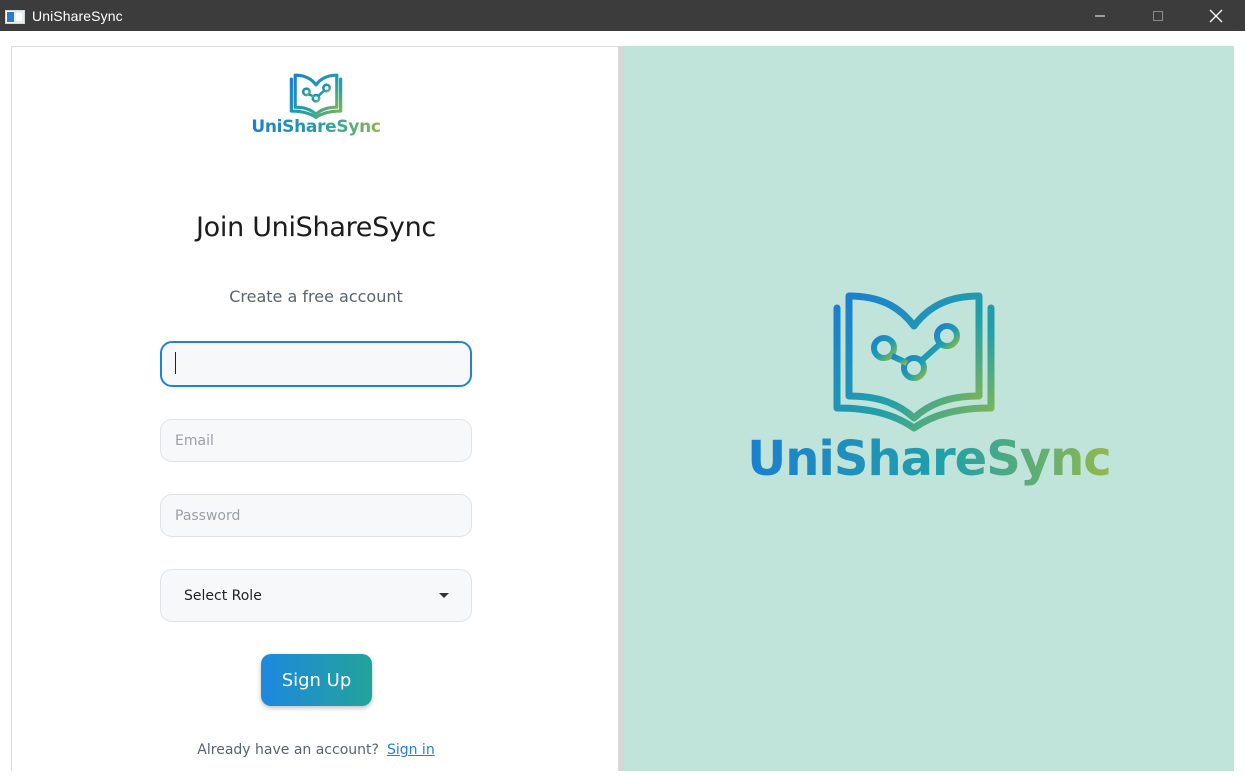  What do you see at coordinates (444, 595) in the screenshot?
I see `chevron-down-icon` at bounding box center [444, 595].